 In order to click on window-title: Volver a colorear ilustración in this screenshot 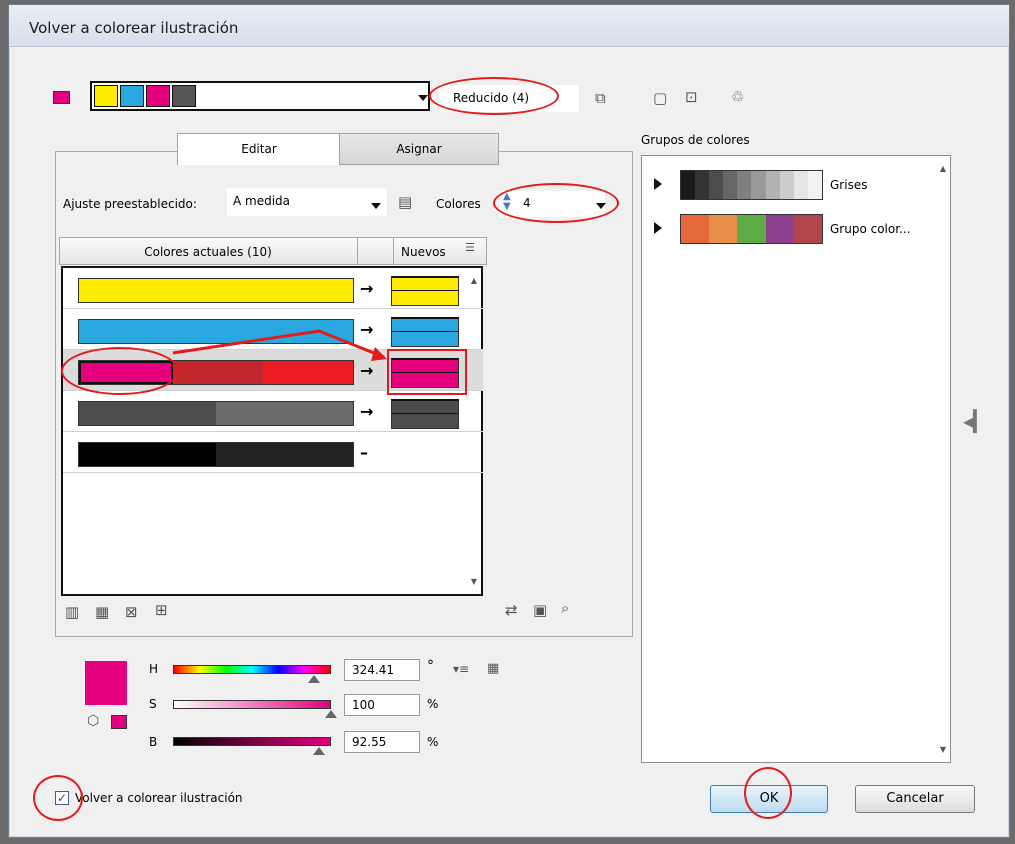, I will do `click(134, 28)`.